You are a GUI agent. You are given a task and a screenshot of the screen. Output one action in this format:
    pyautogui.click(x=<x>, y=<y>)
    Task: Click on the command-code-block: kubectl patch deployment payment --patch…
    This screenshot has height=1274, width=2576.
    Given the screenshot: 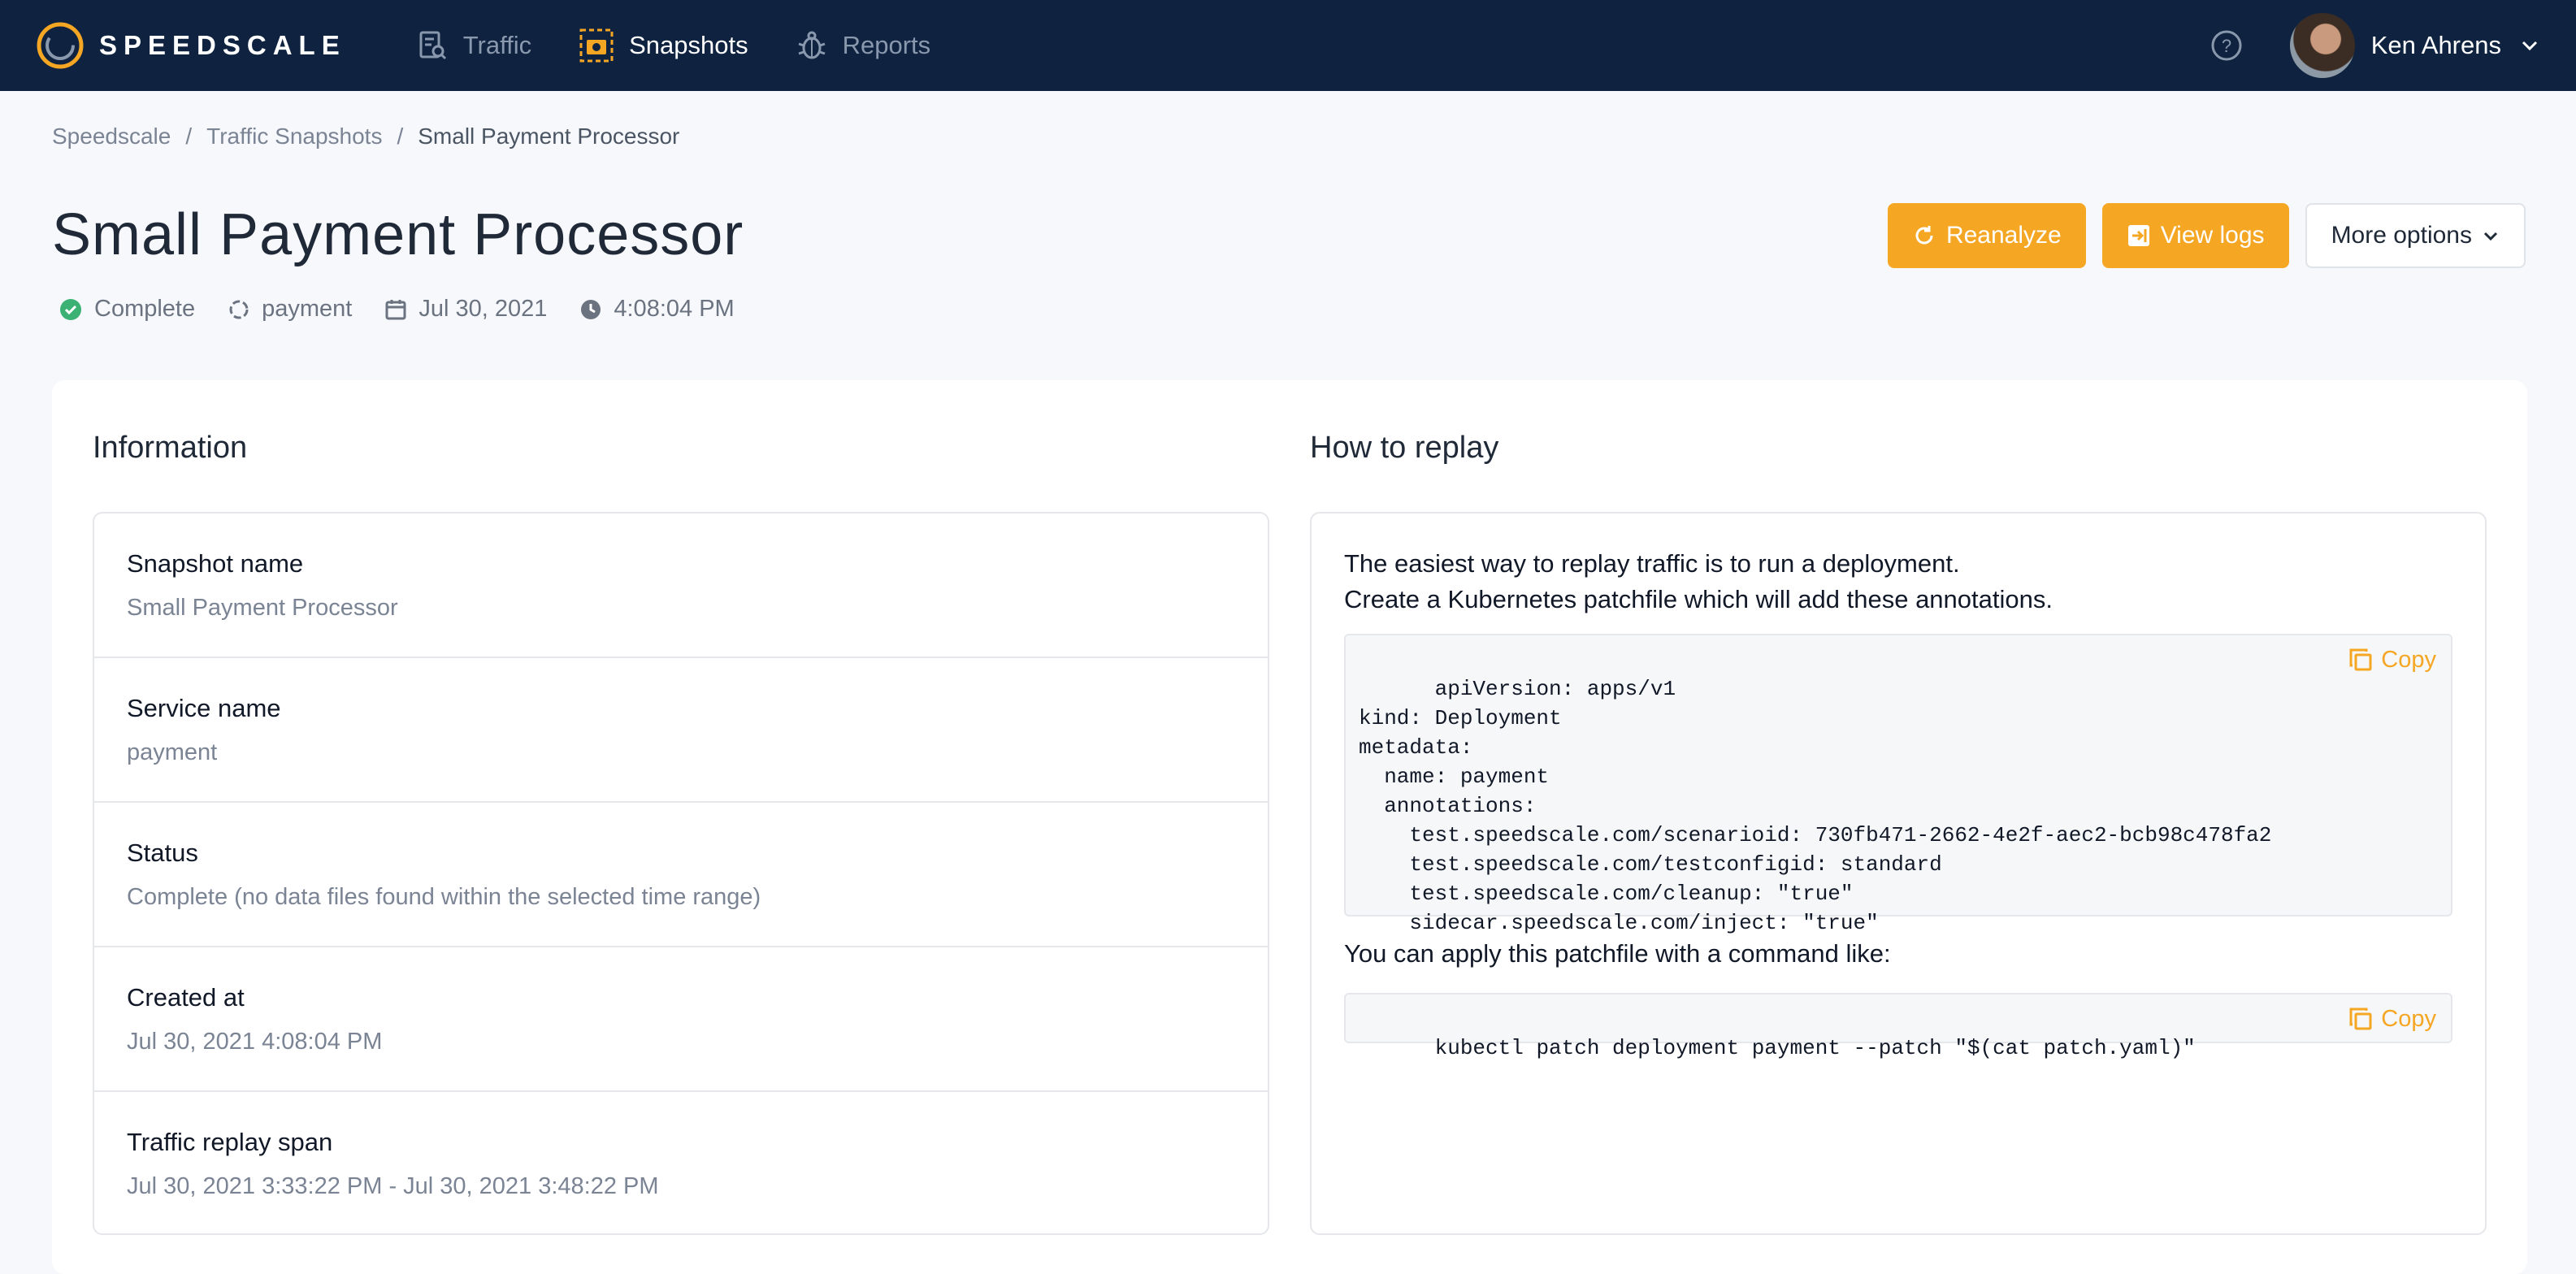 What is the action you would take?
    pyautogui.click(x=1898, y=1026)
    